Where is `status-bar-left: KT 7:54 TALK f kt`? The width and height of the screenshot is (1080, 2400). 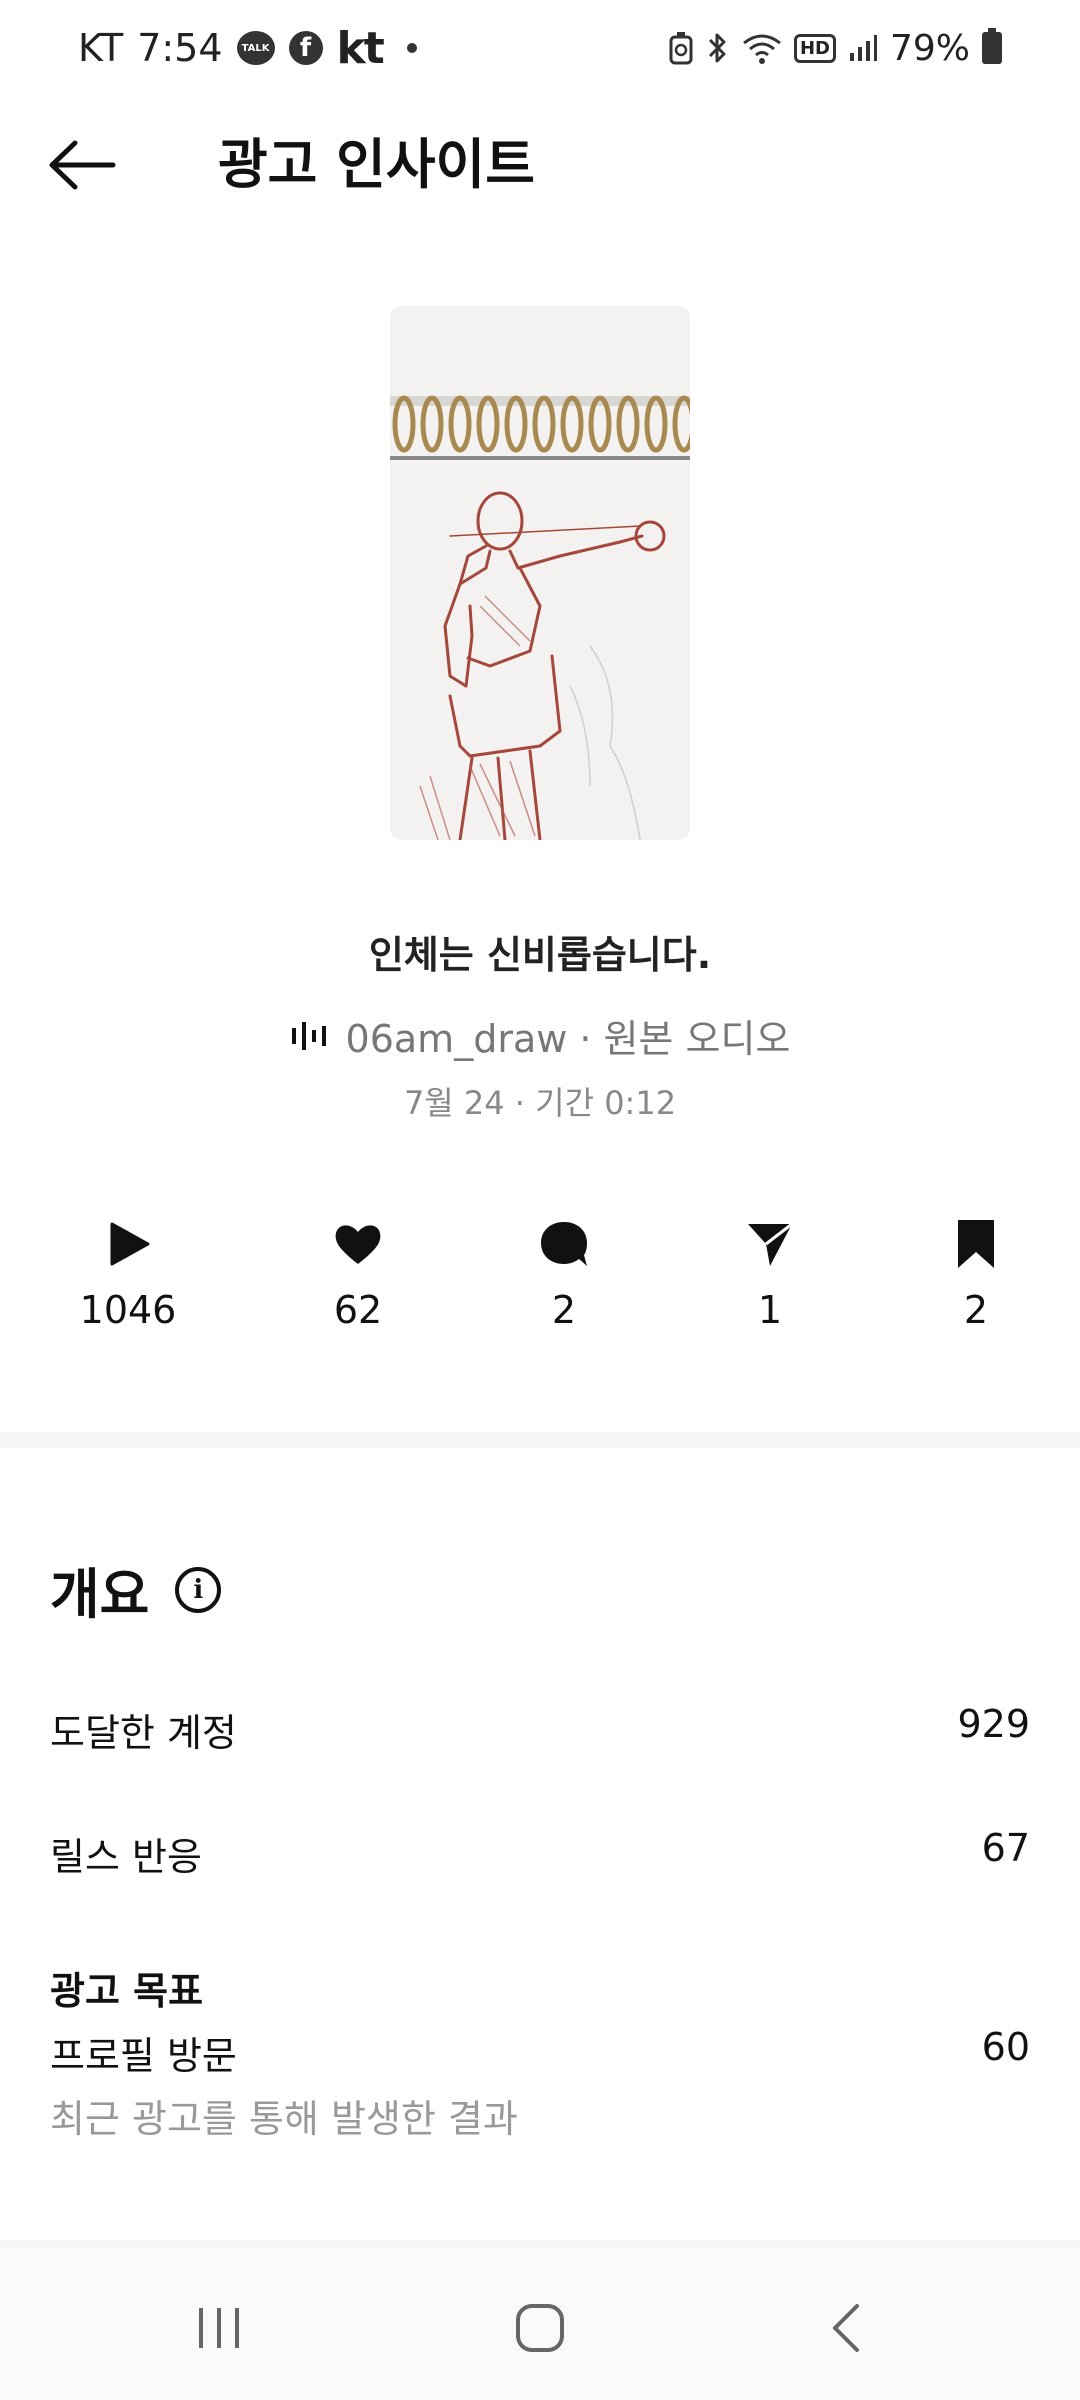
status-bar-left: KT 7:54 TALK f kt is located at coordinates (247, 48).